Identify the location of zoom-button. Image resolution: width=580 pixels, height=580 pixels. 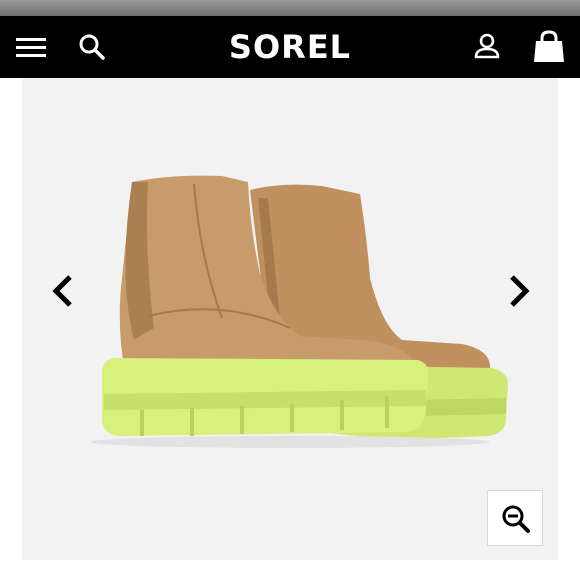
(515, 518).